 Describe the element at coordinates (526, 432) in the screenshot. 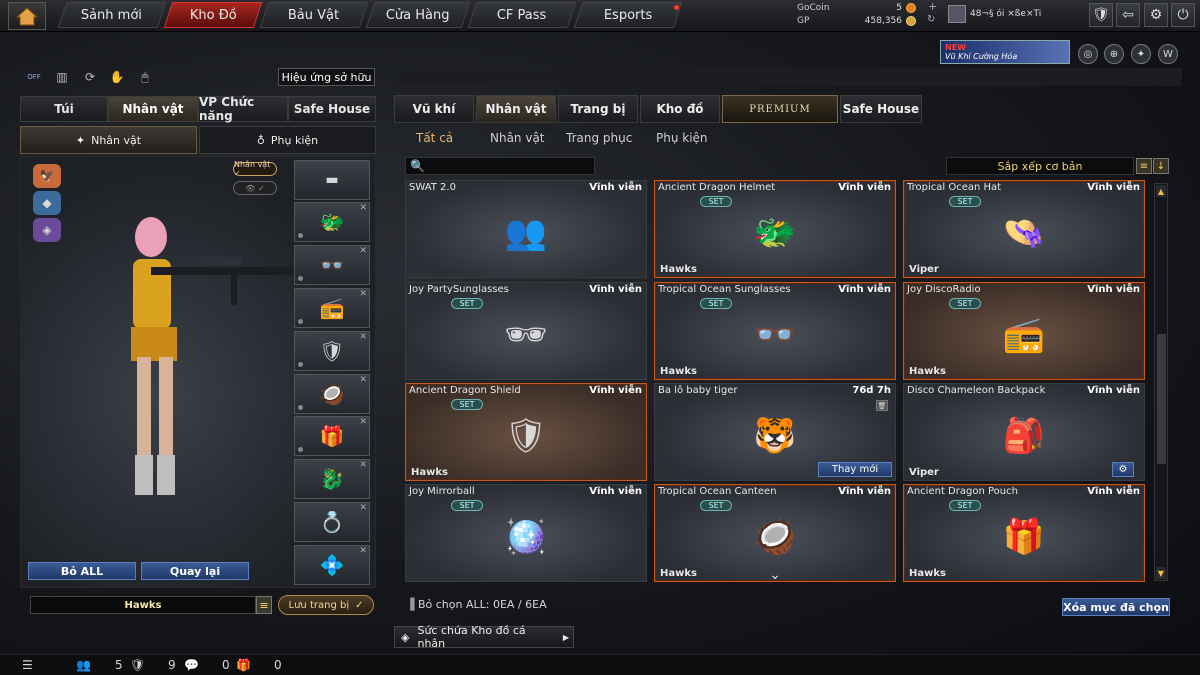

I see `item-card: Ancient Dragon Shield Vĩnh viễn SET 🛡 Hawks` at that location.